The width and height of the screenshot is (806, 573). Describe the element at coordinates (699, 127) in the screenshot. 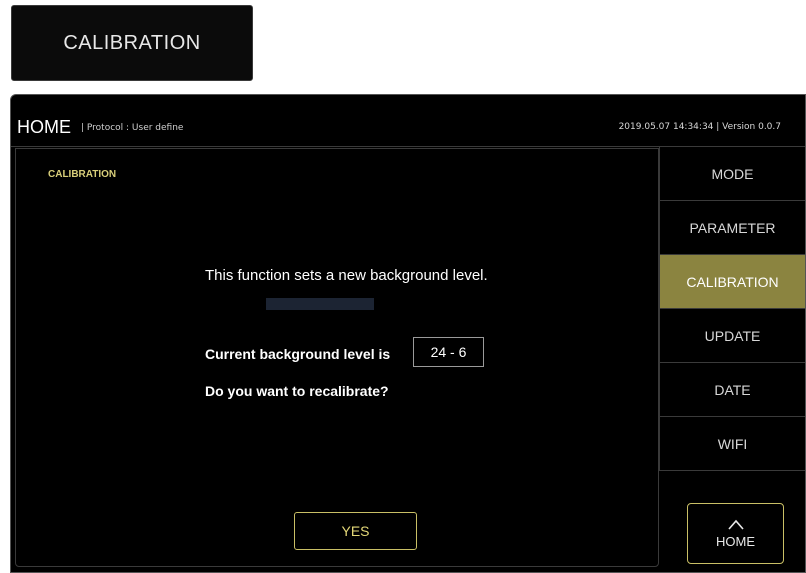

I see `datetime-version-status: 2019.05.07 14:34:34 | Version 0.0.7` at that location.